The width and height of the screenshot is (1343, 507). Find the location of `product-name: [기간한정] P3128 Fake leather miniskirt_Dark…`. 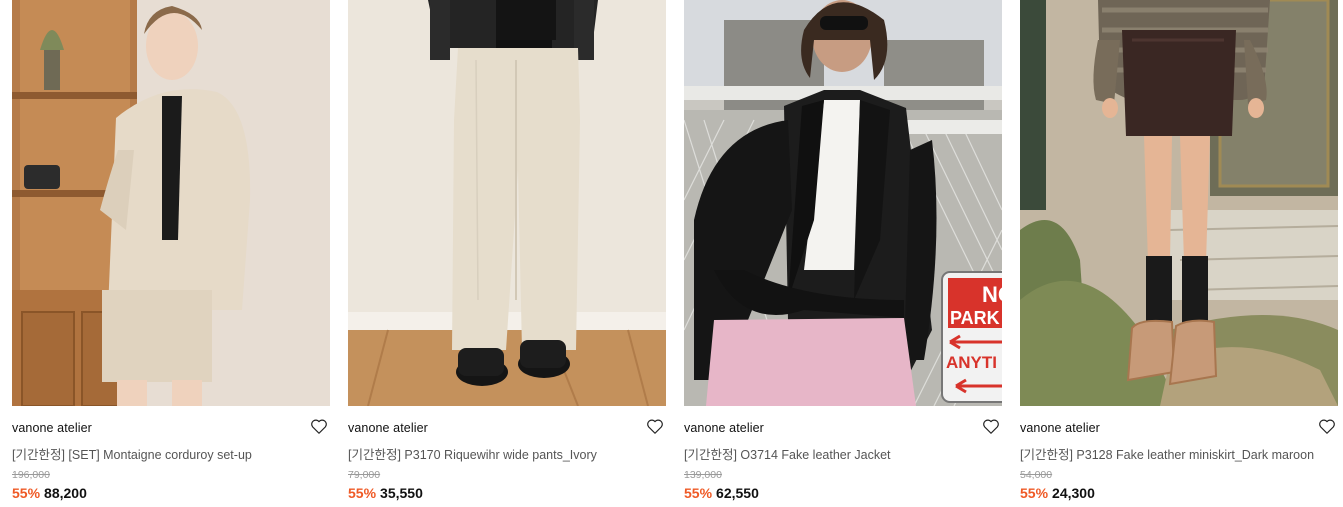

product-name: [기간한정] P3128 Fake leather miniskirt_Dark… is located at coordinates (1167, 453).